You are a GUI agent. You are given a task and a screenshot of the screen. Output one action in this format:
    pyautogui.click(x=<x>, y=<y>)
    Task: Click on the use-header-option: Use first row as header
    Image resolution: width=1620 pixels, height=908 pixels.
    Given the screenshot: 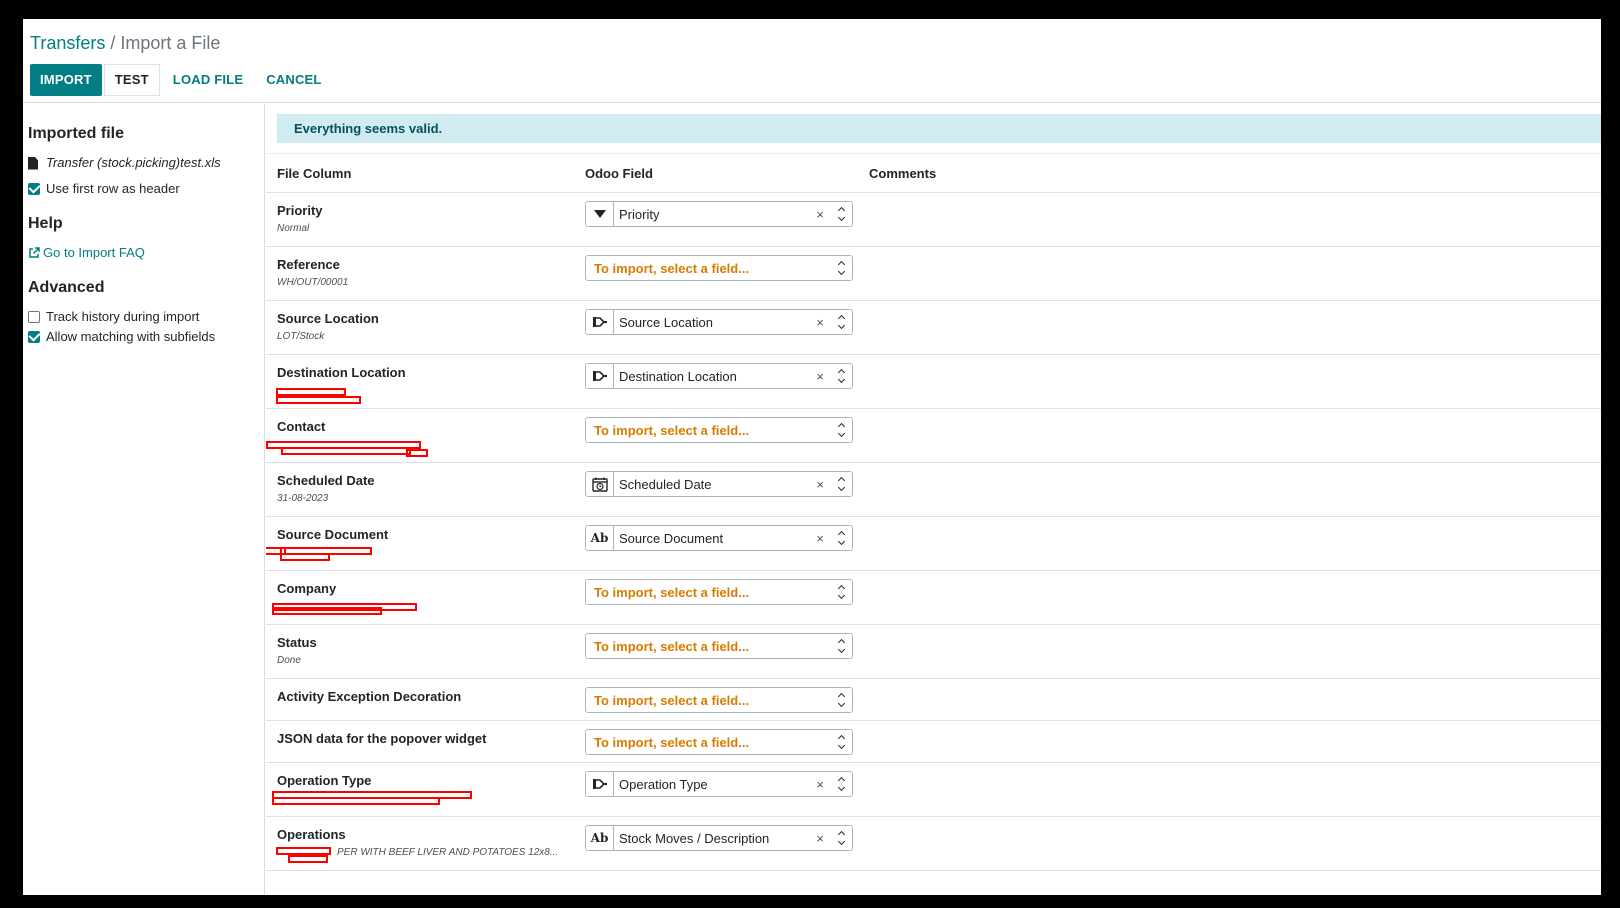 What is the action you would take?
    pyautogui.click(x=146, y=189)
    